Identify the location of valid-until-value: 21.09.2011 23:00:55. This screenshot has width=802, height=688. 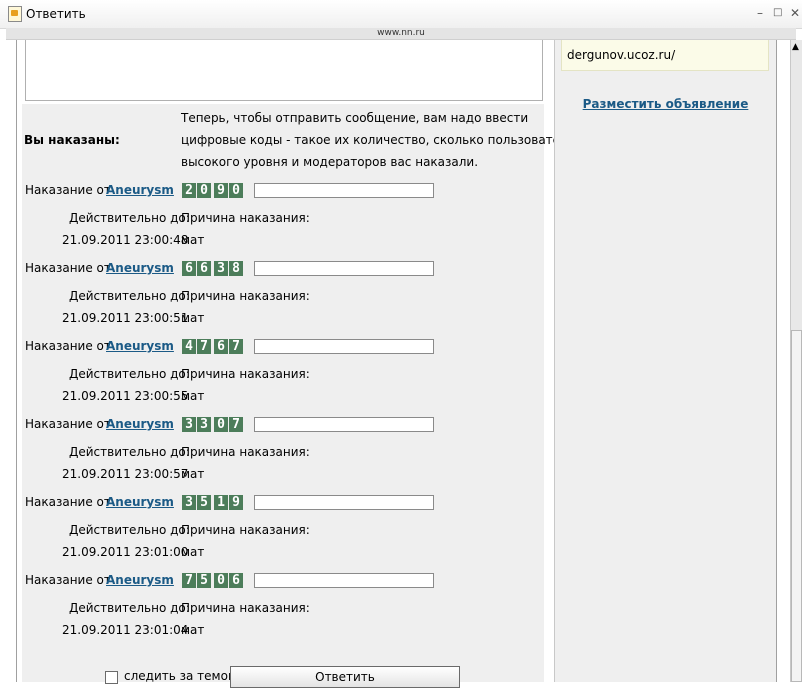
(125, 396).